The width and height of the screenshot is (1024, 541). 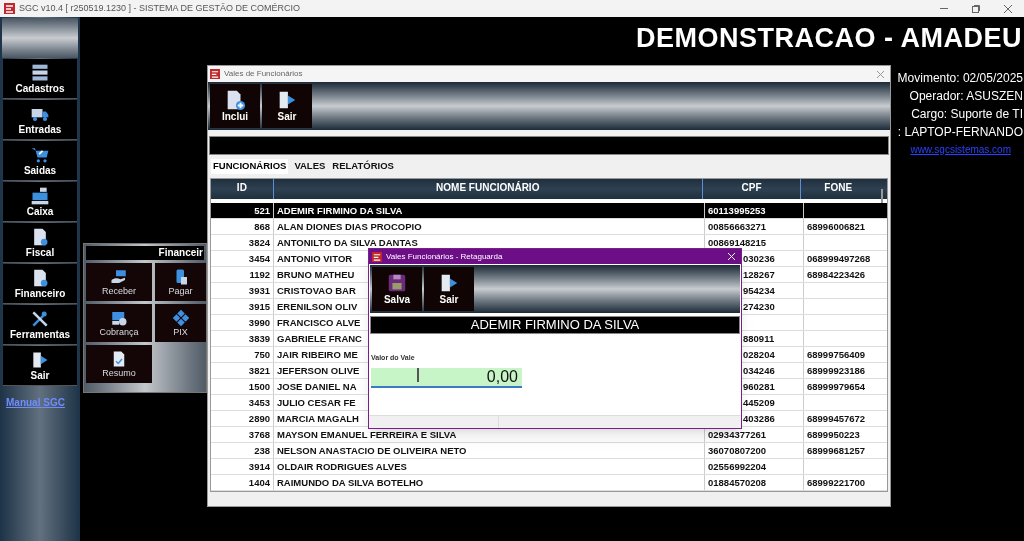 What do you see at coordinates (377, 256) in the screenshot?
I see `app-logo-icon` at bounding box center [377, 256].